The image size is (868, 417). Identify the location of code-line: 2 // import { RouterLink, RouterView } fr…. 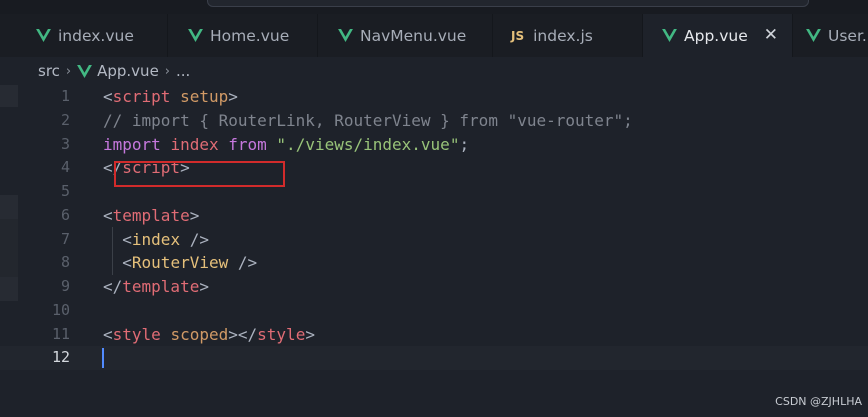
(434, 121).